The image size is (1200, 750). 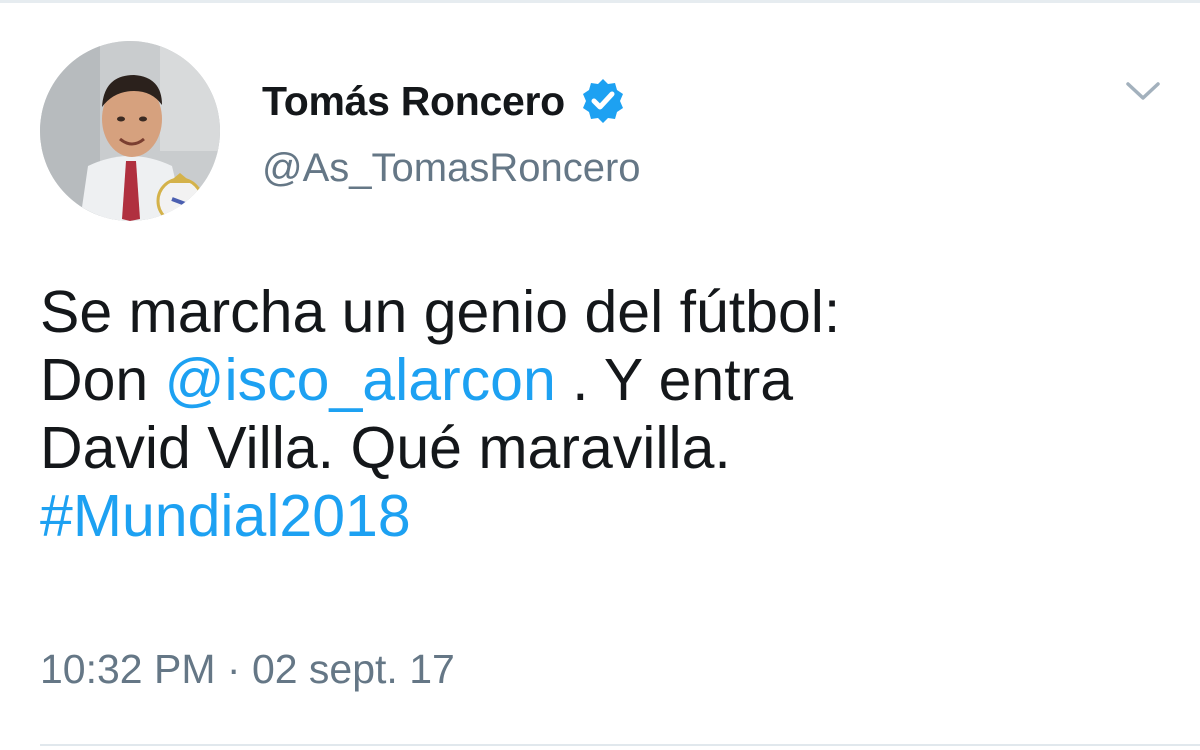 I want to click on verified-badge-icon, so click(x=603, y=101).